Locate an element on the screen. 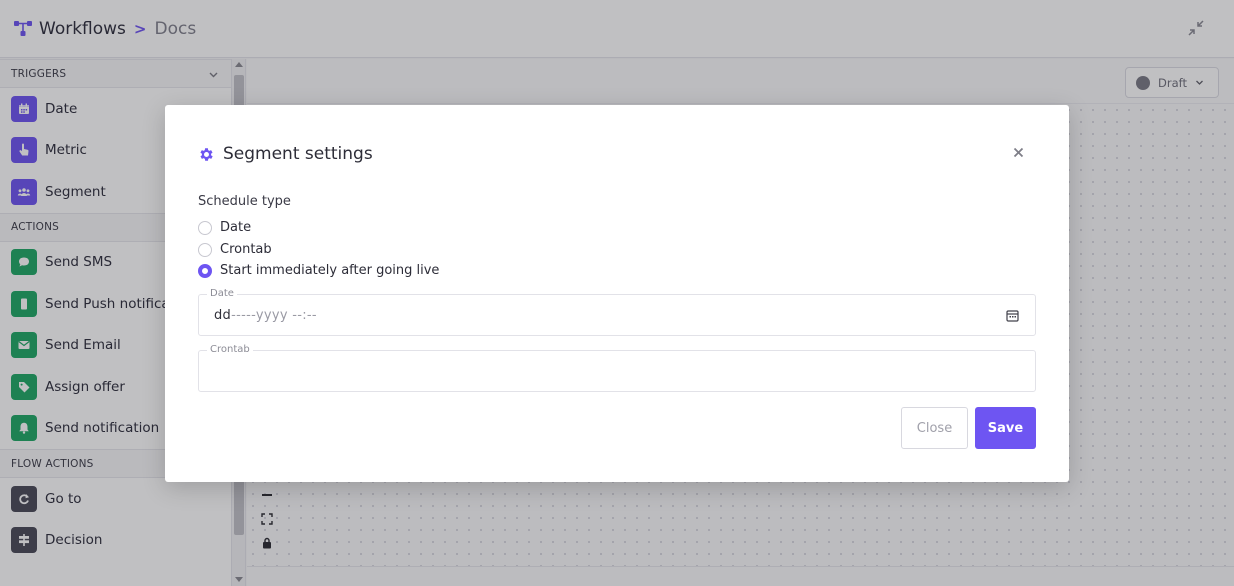 The image size is (1234, 586). date-day-segment: dd is located at coordinates (222, 315).